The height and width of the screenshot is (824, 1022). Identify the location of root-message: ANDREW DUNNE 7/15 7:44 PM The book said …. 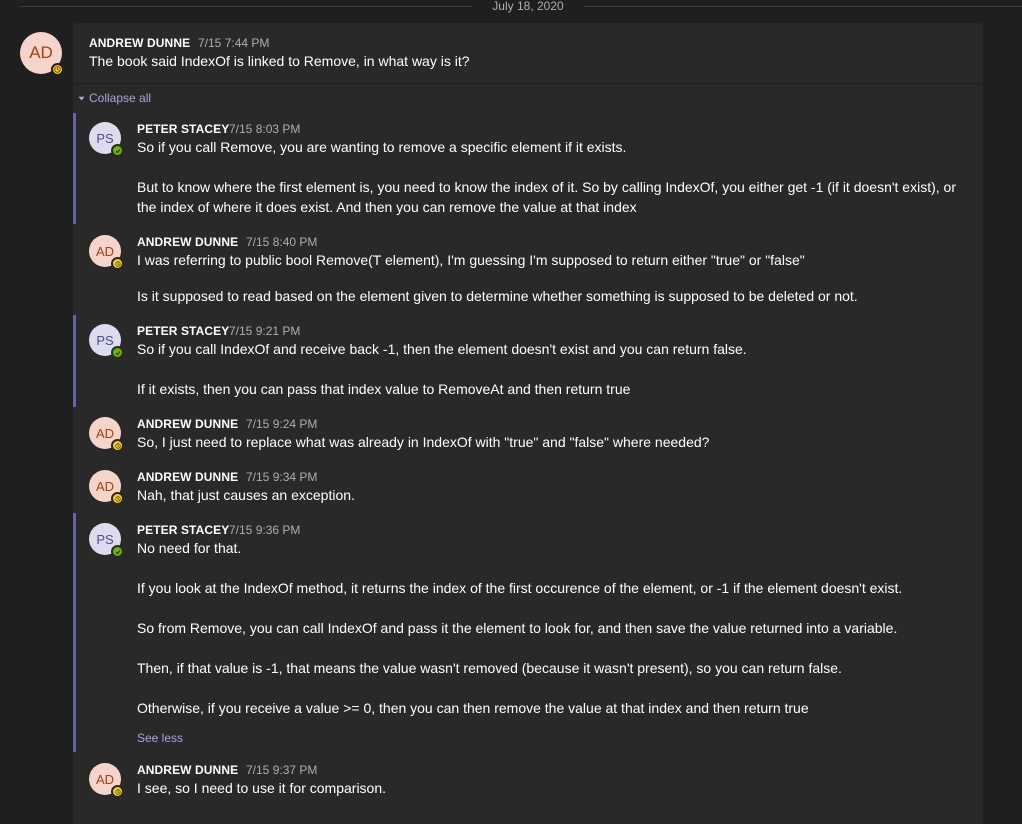
(528, 53).